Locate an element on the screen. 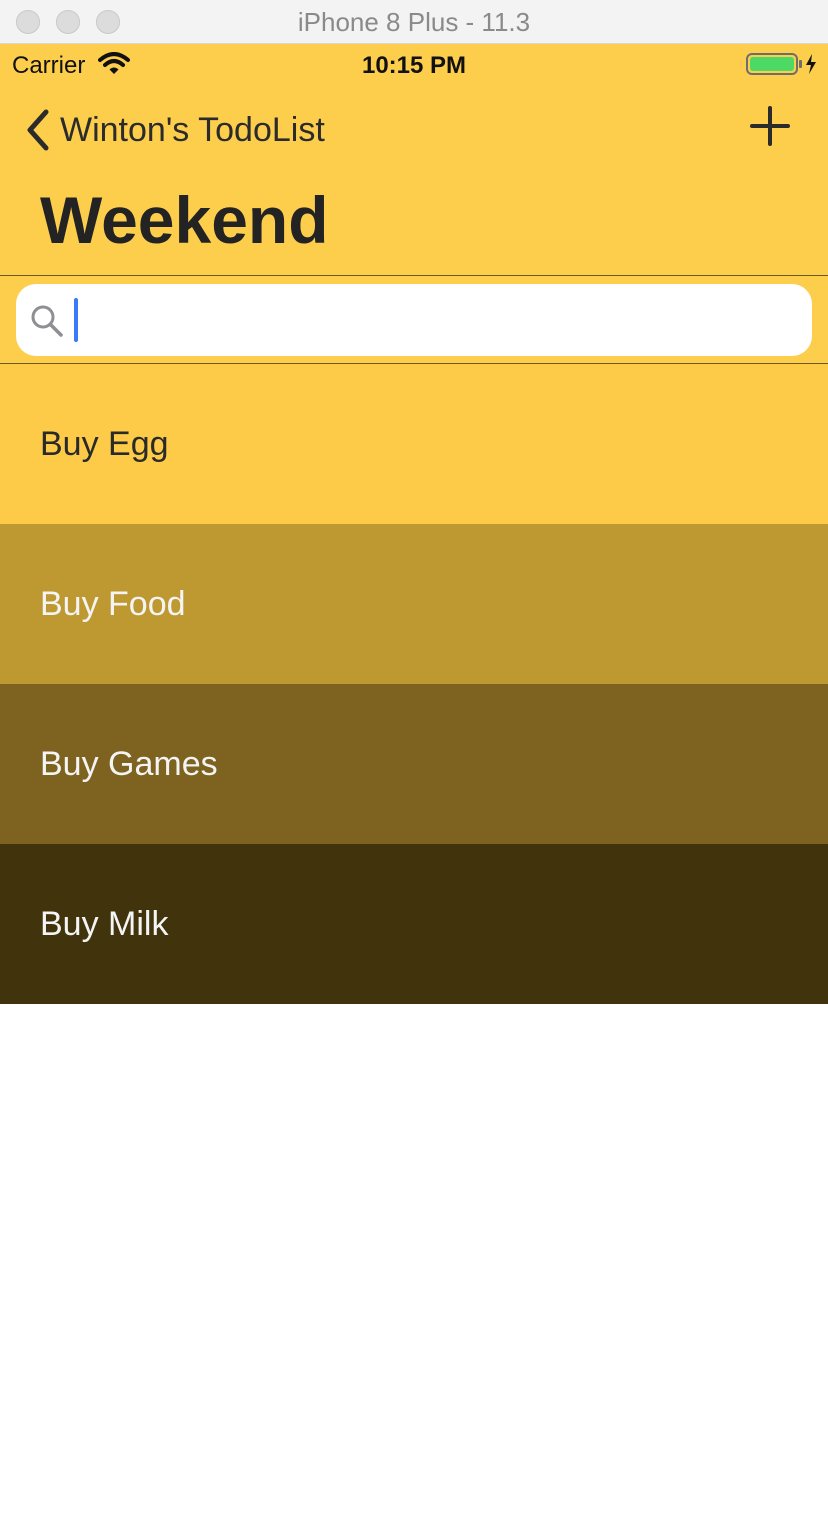  list-item-label: Buy Food is located at coordinates (113, 604).